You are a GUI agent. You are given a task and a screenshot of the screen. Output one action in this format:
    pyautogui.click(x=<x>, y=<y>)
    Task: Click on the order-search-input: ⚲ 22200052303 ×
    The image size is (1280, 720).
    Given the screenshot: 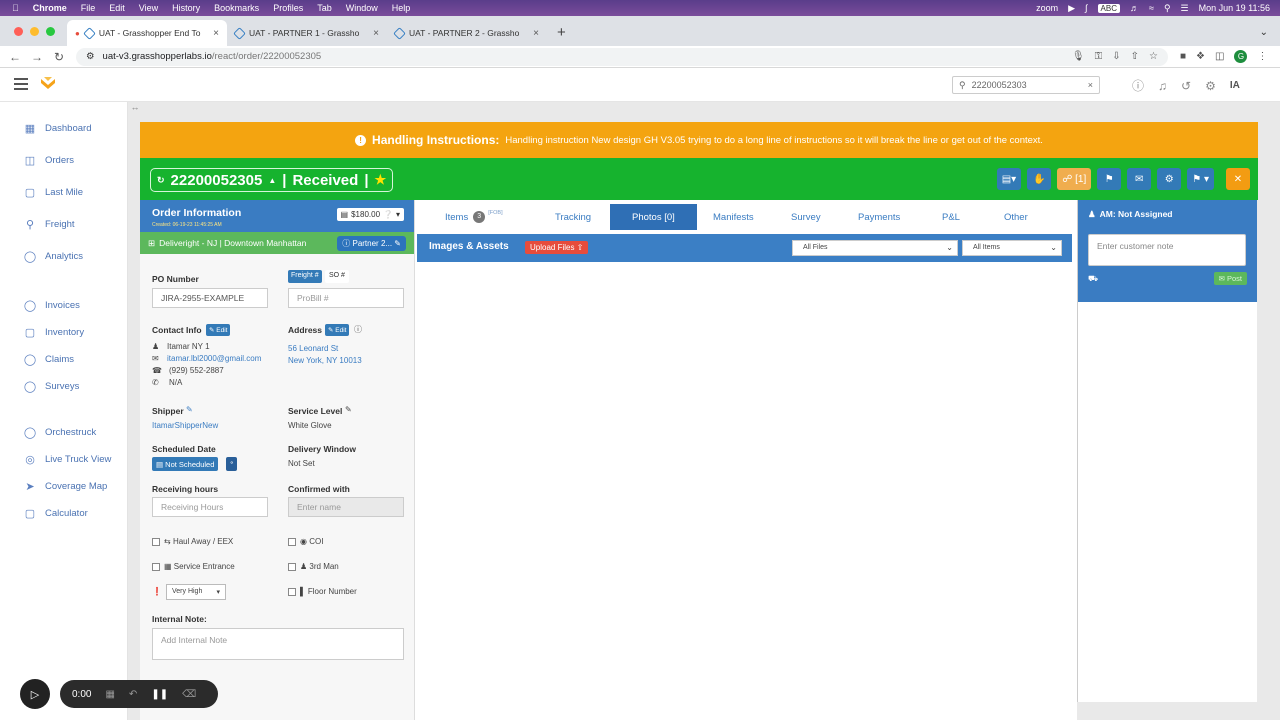 What is the action you would take?
    pyautogui.click(x=1026, y=85)
    